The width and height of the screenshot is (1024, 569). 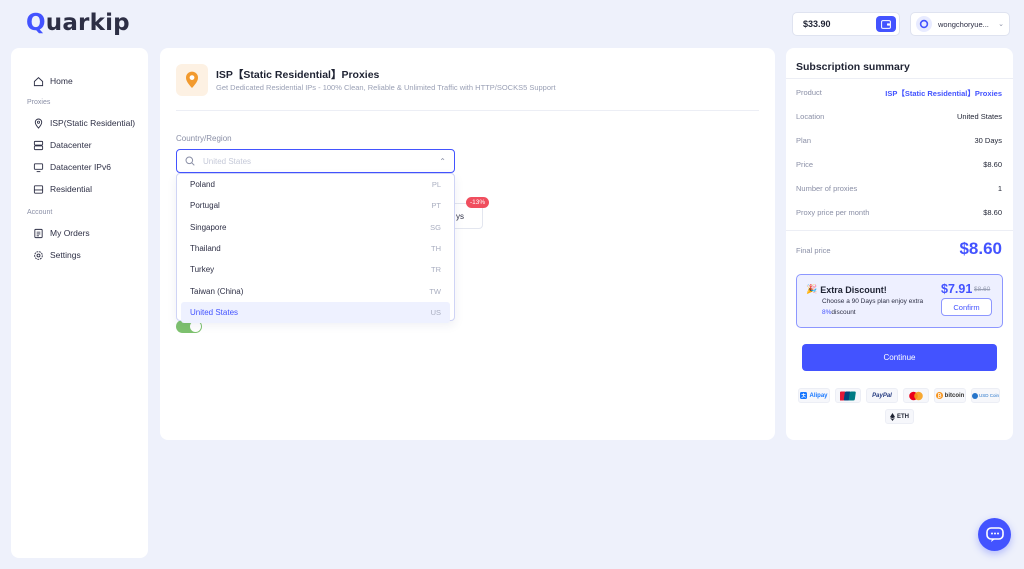 What do you see at coordinates (899, 212) in the screenshot?
I see `summary-row-price-per-month: Proxy price per month $8.60` at bounding box center [899, 212].